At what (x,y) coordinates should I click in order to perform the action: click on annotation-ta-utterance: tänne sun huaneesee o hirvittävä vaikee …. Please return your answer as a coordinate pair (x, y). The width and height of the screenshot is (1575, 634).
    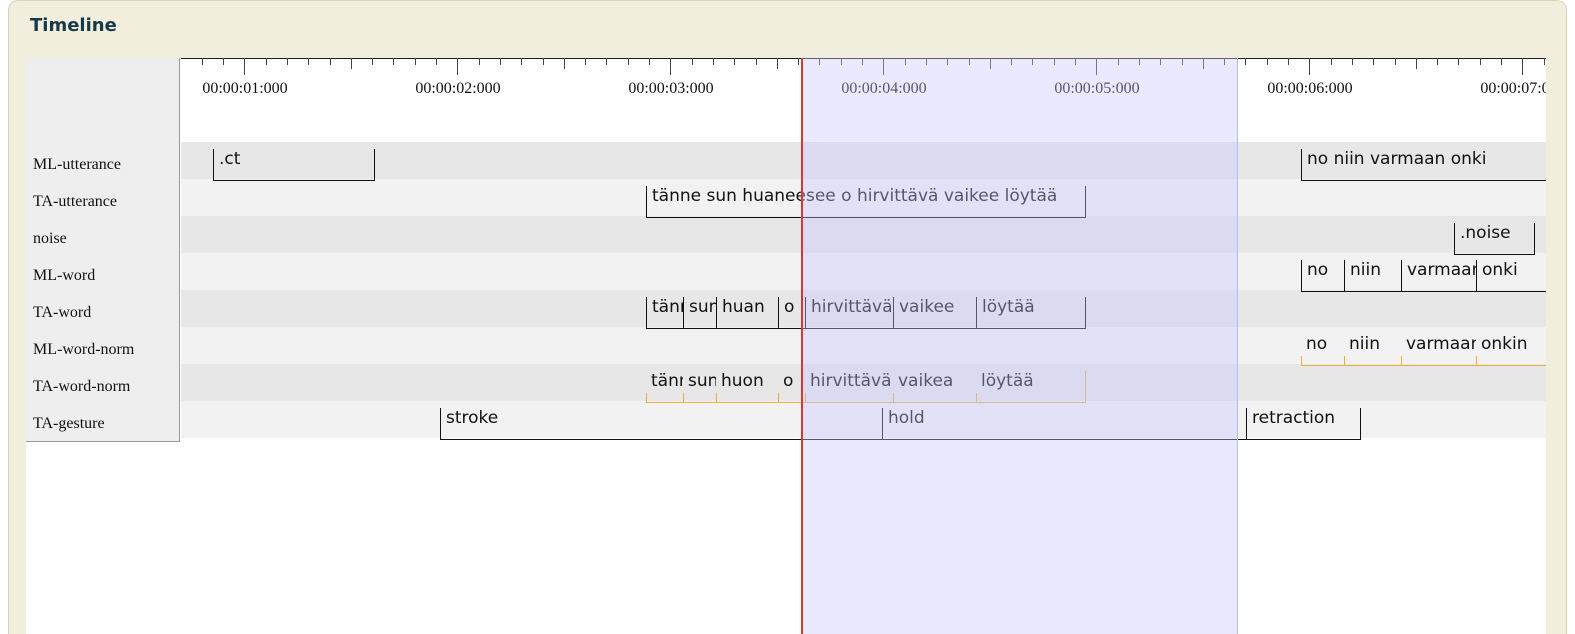
    Looking at the image, I should click on (866, 202).